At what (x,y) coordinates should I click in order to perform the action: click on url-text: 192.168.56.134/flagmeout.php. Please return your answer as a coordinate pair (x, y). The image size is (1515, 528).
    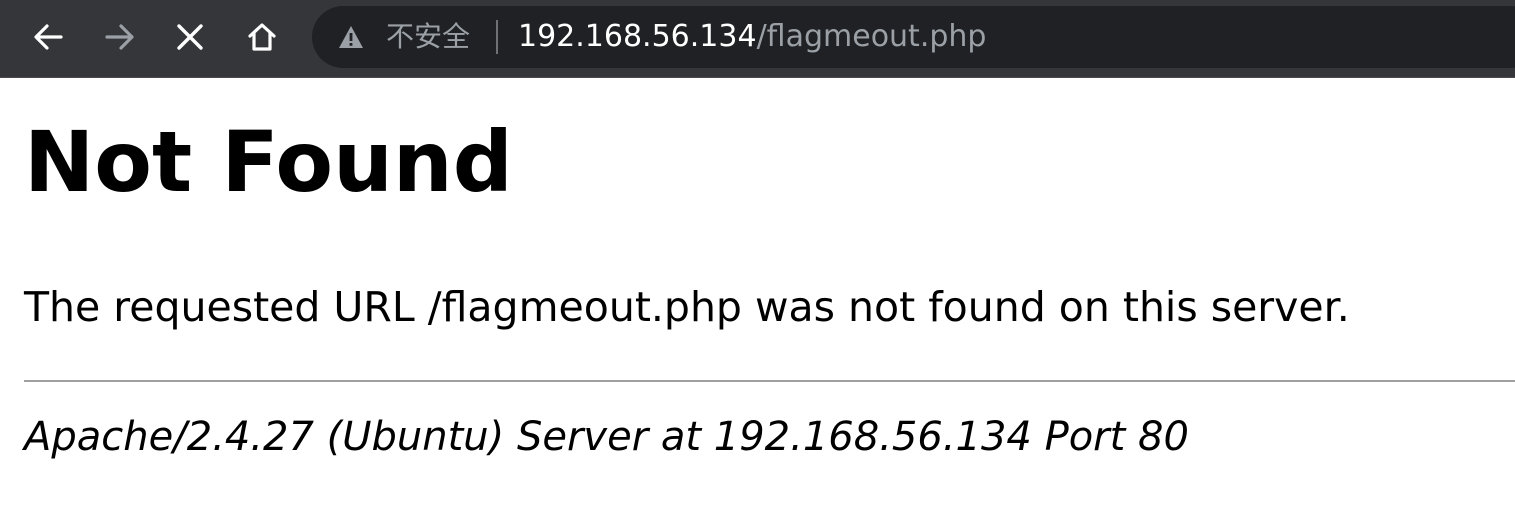
    Looking at the image, I should click on (752, 37).